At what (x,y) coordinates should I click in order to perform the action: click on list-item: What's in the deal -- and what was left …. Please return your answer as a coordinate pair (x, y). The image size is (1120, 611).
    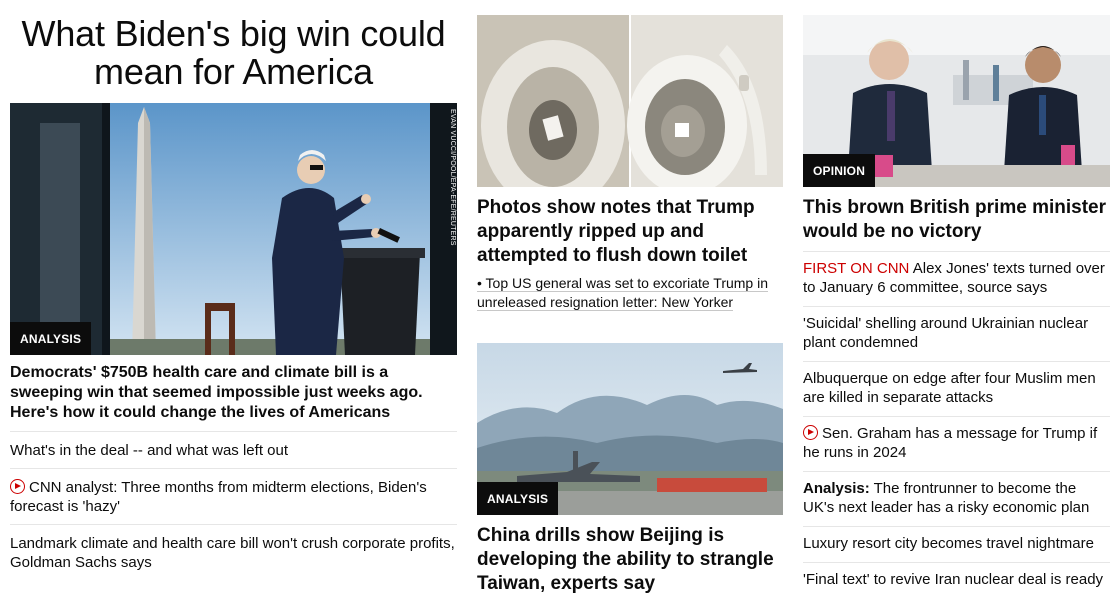
    Looking at the image, I should click on (233, 449).